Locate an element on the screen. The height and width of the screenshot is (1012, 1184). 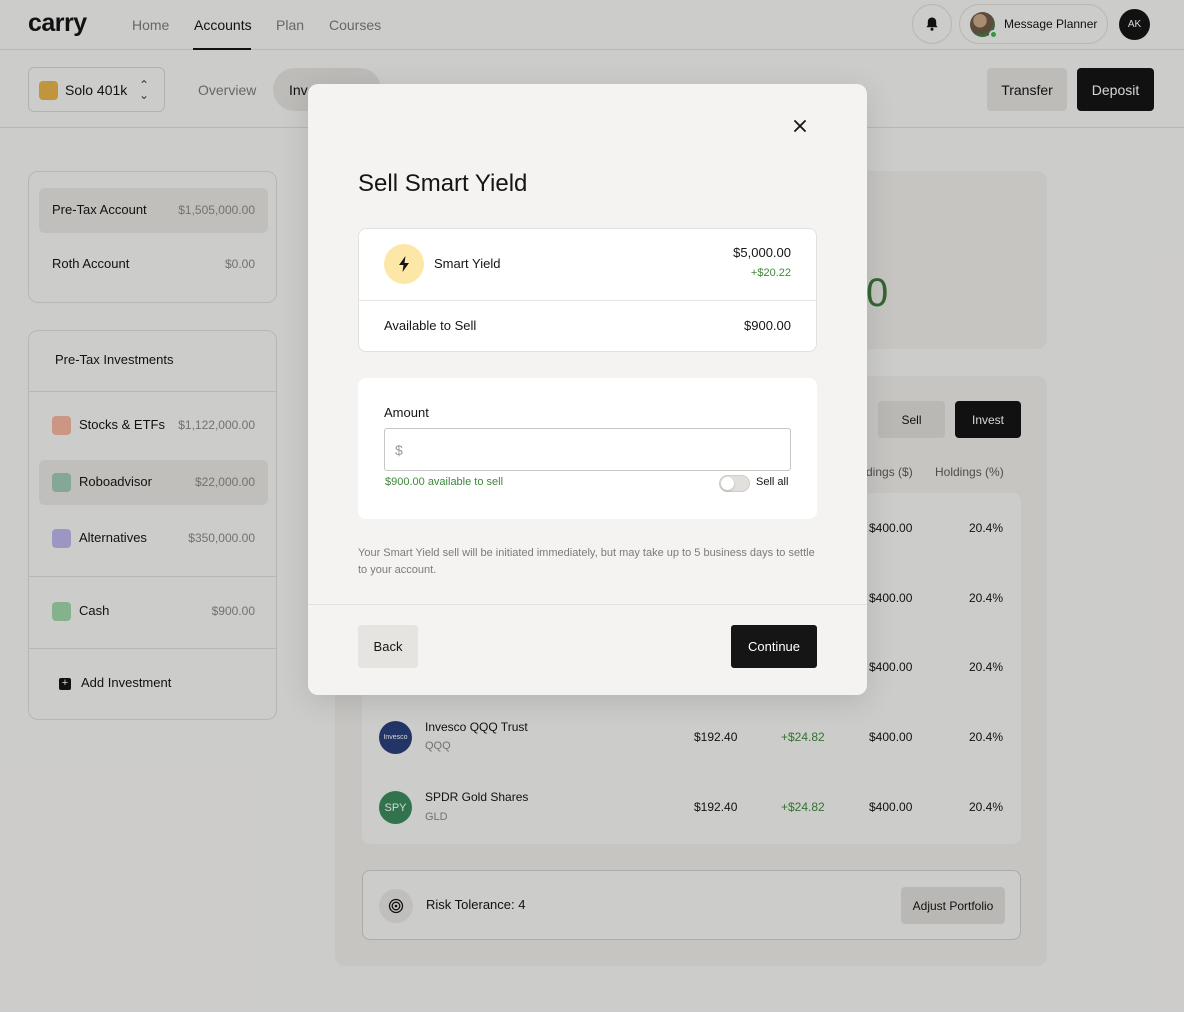
fund-value: $5,000.00 is located at coordinates (762, 252).